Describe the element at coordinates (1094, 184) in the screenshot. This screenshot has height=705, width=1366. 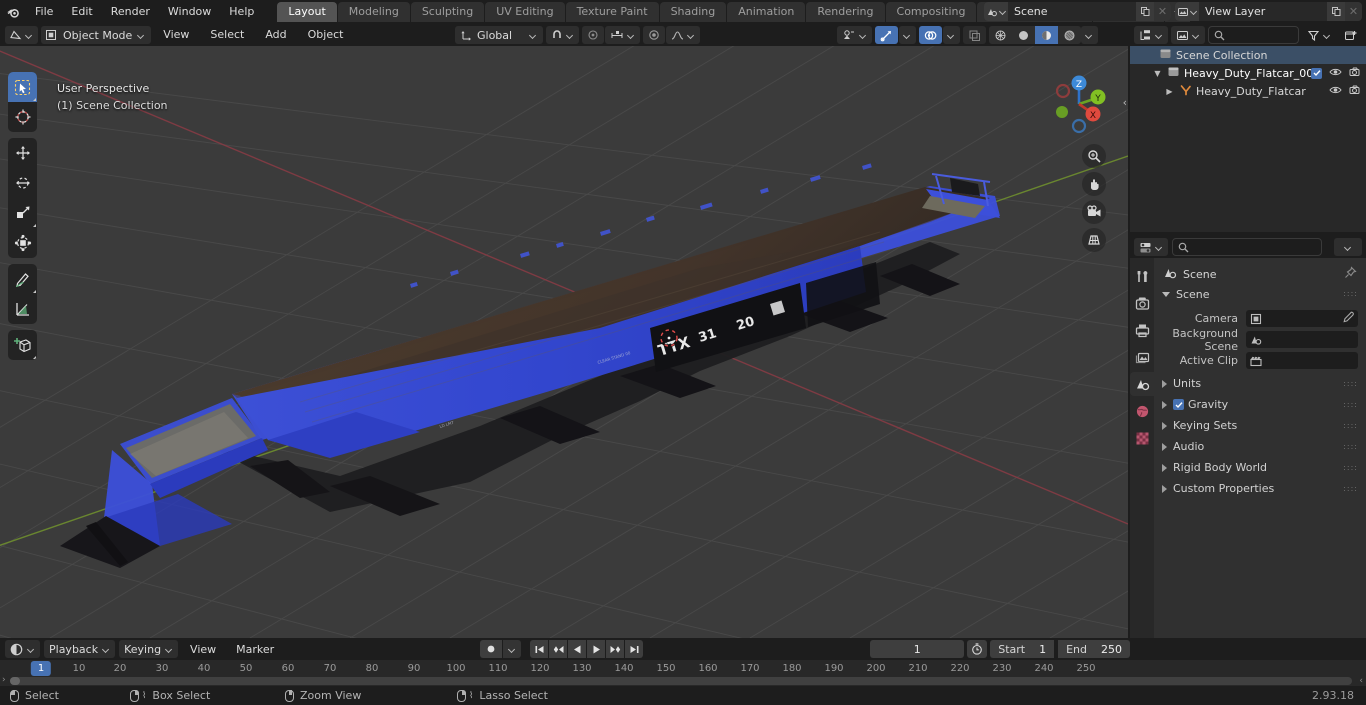
I see `hand-icon` at that location.